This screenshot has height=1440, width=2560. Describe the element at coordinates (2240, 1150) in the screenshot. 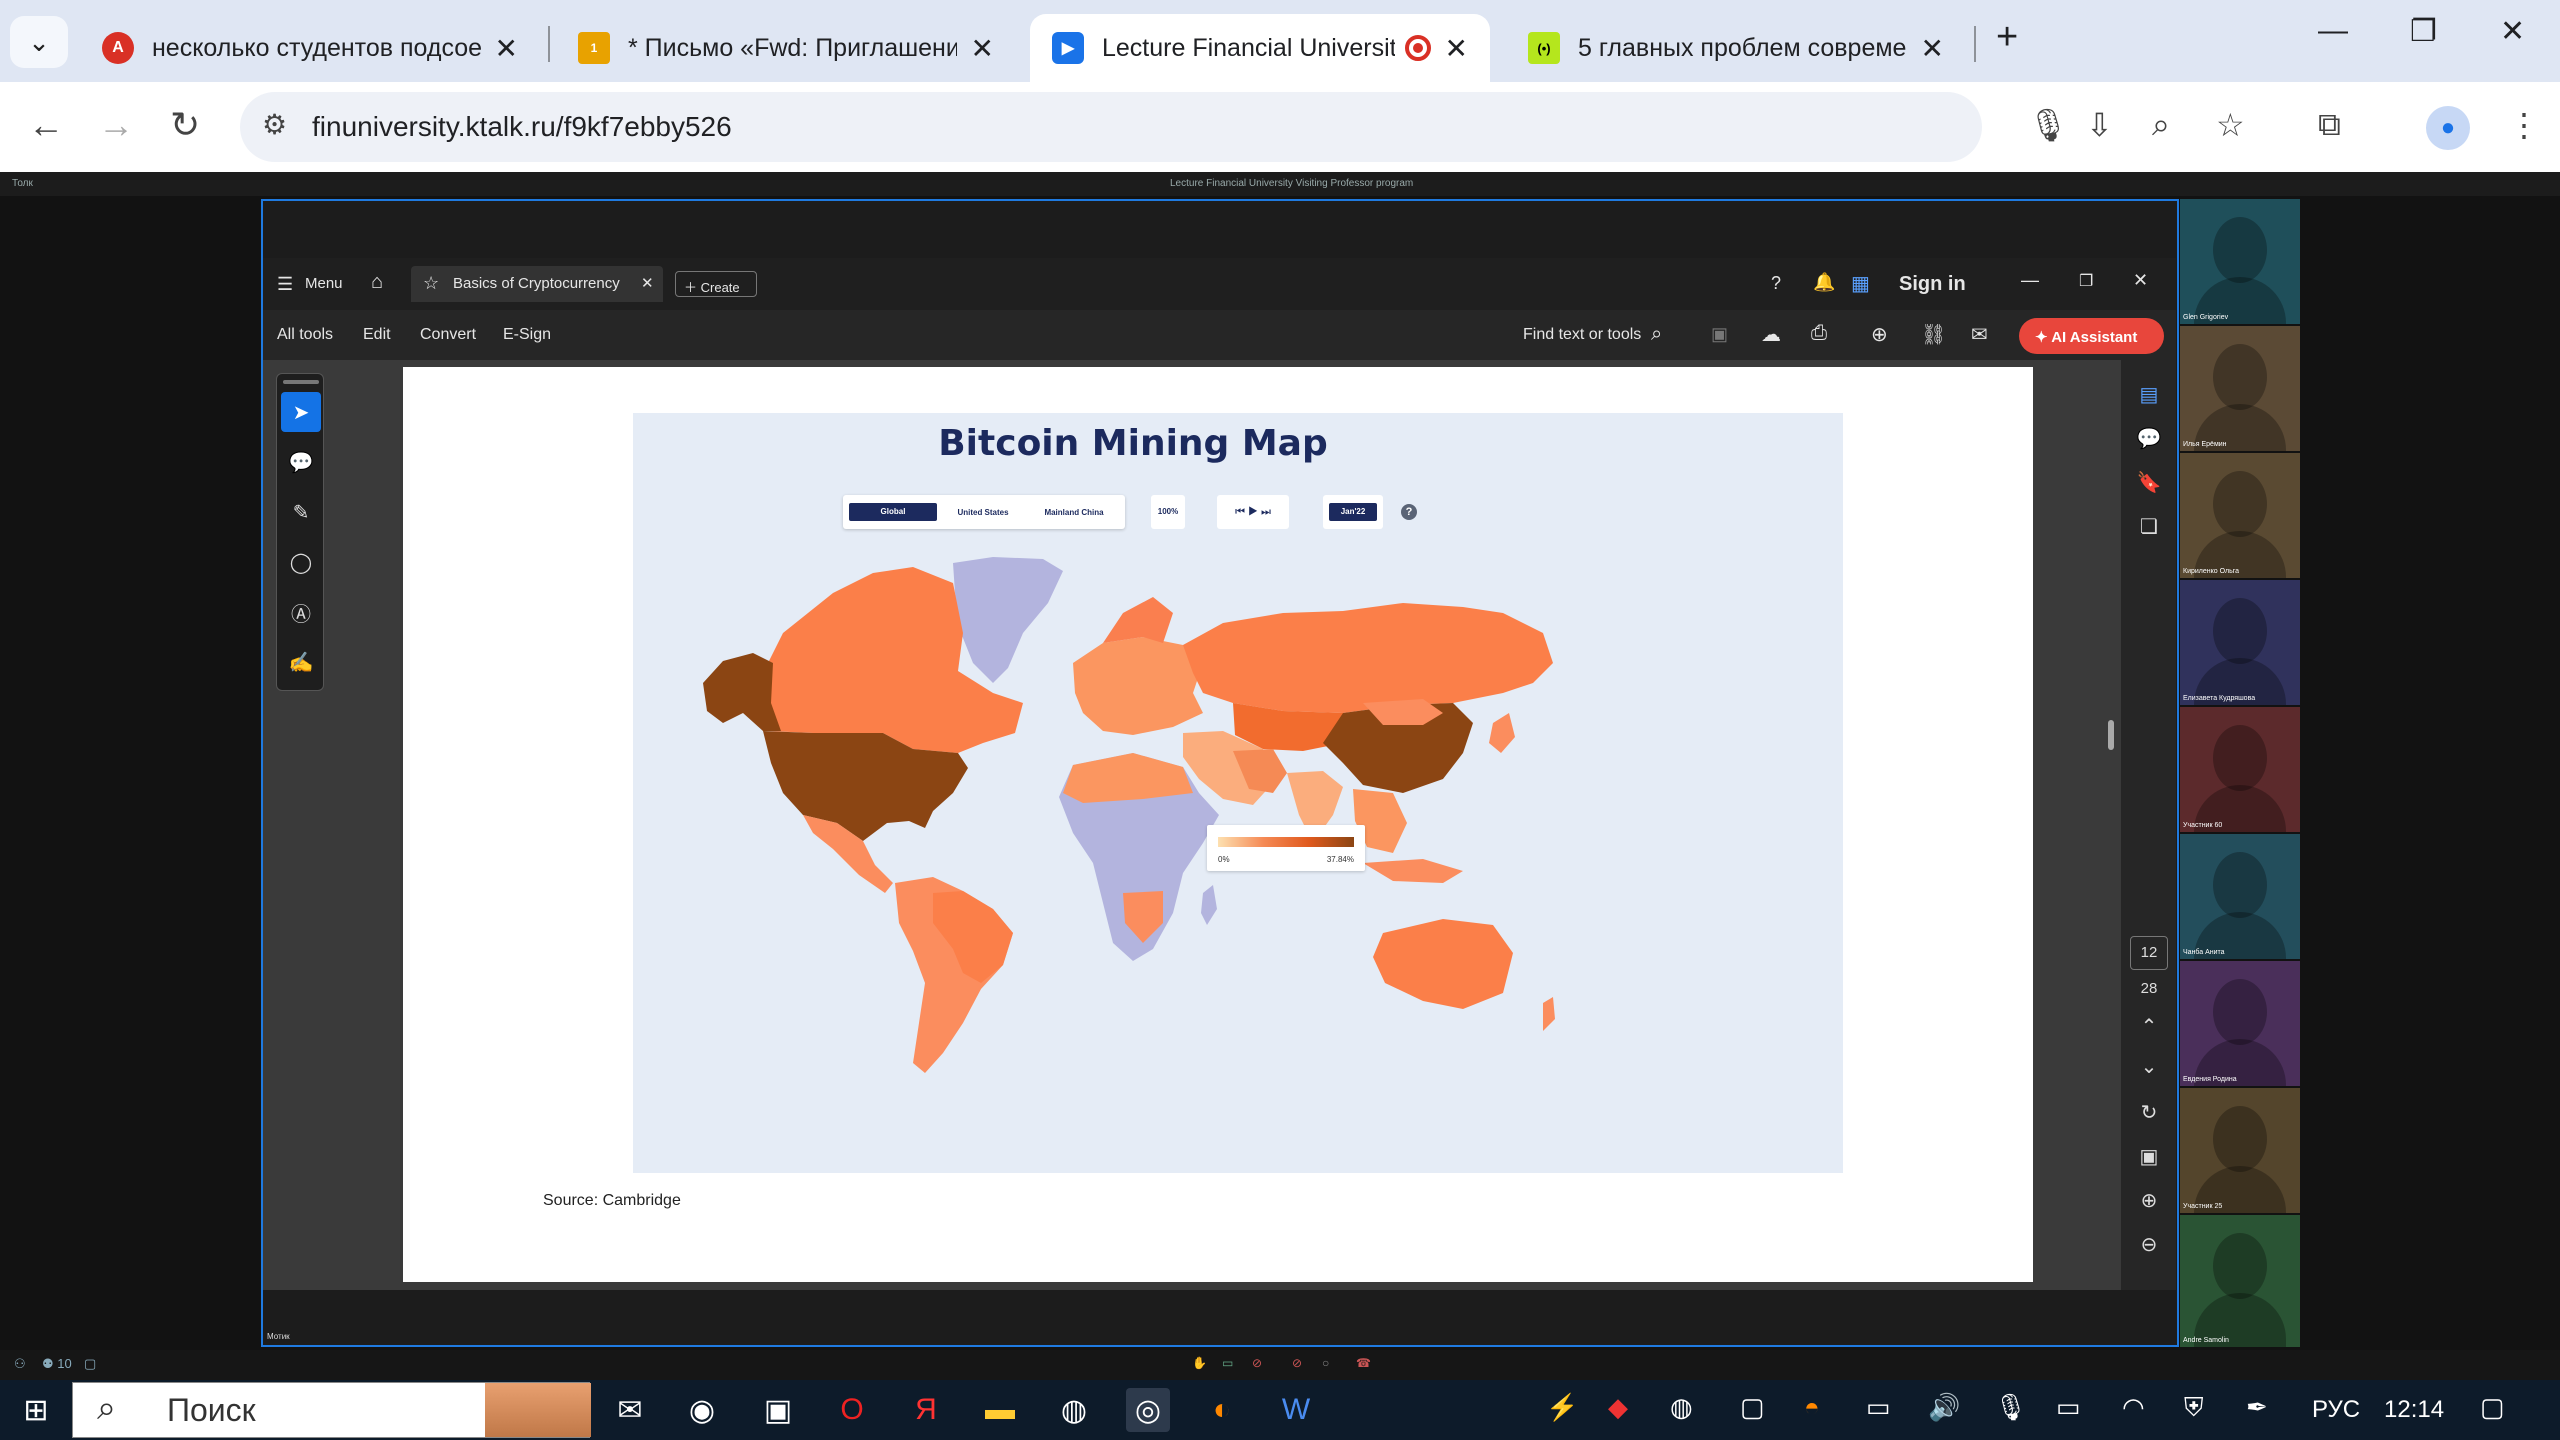

I see `participant-tile: Участник 25` at that location.